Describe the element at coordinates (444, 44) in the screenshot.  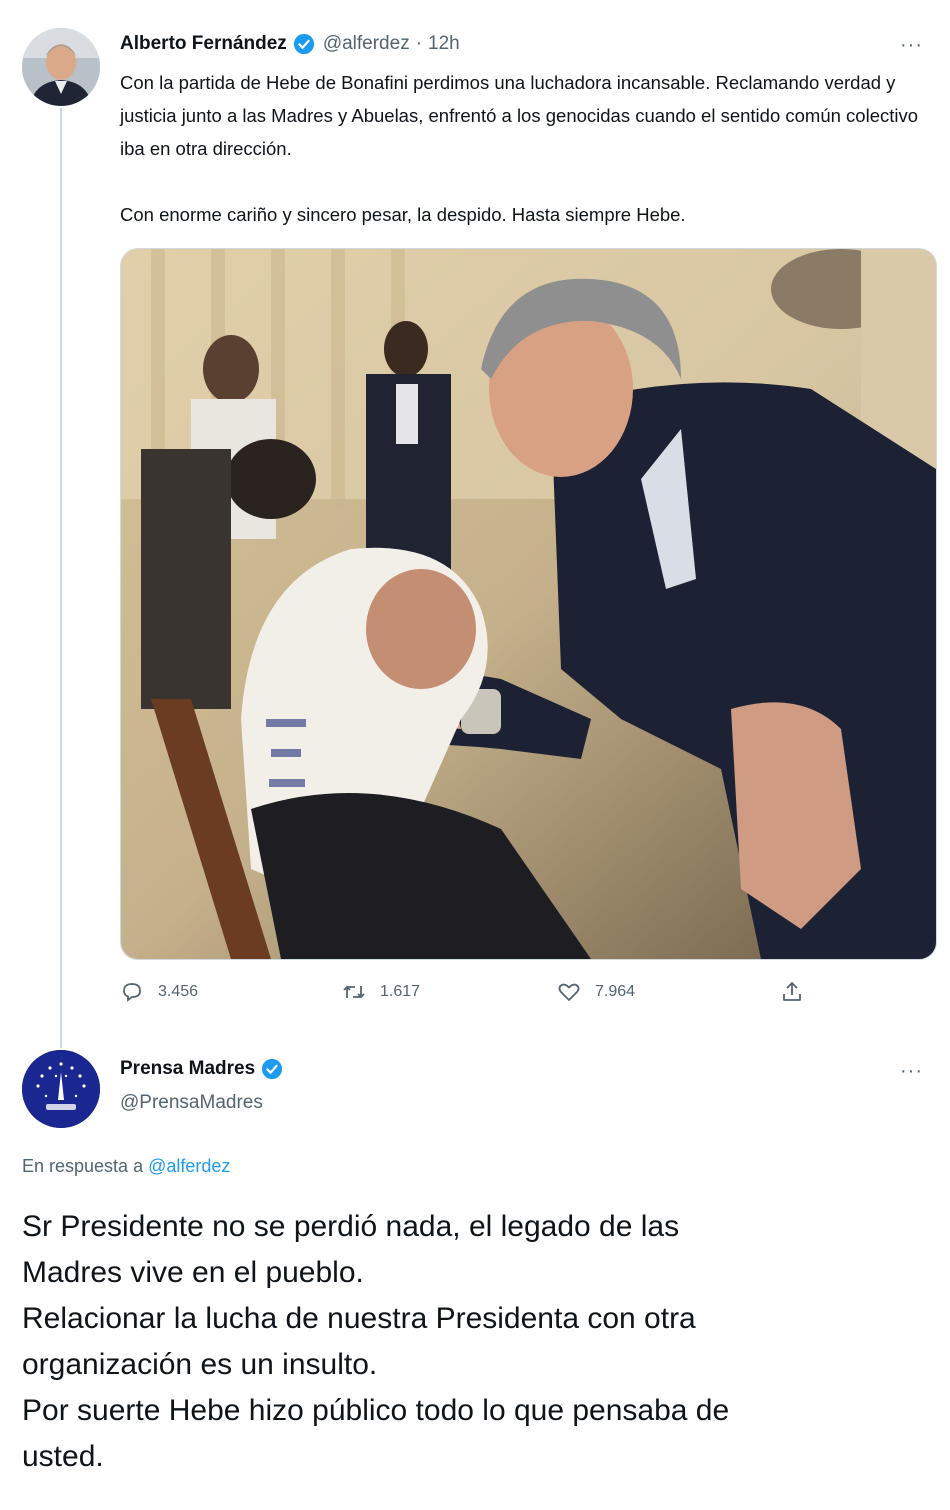
I see `tweet-timestamp: 12h` at that location.